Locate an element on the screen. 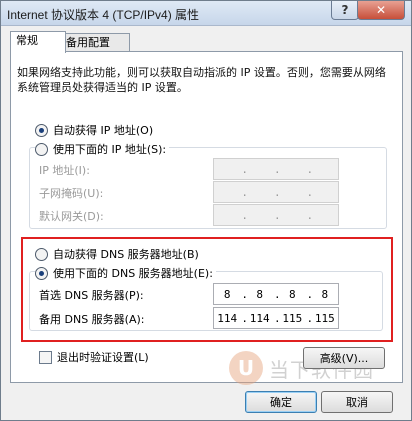  alternate-dns-label: 备用 DNS 服务器(A): is located at coordinates (92, 319).